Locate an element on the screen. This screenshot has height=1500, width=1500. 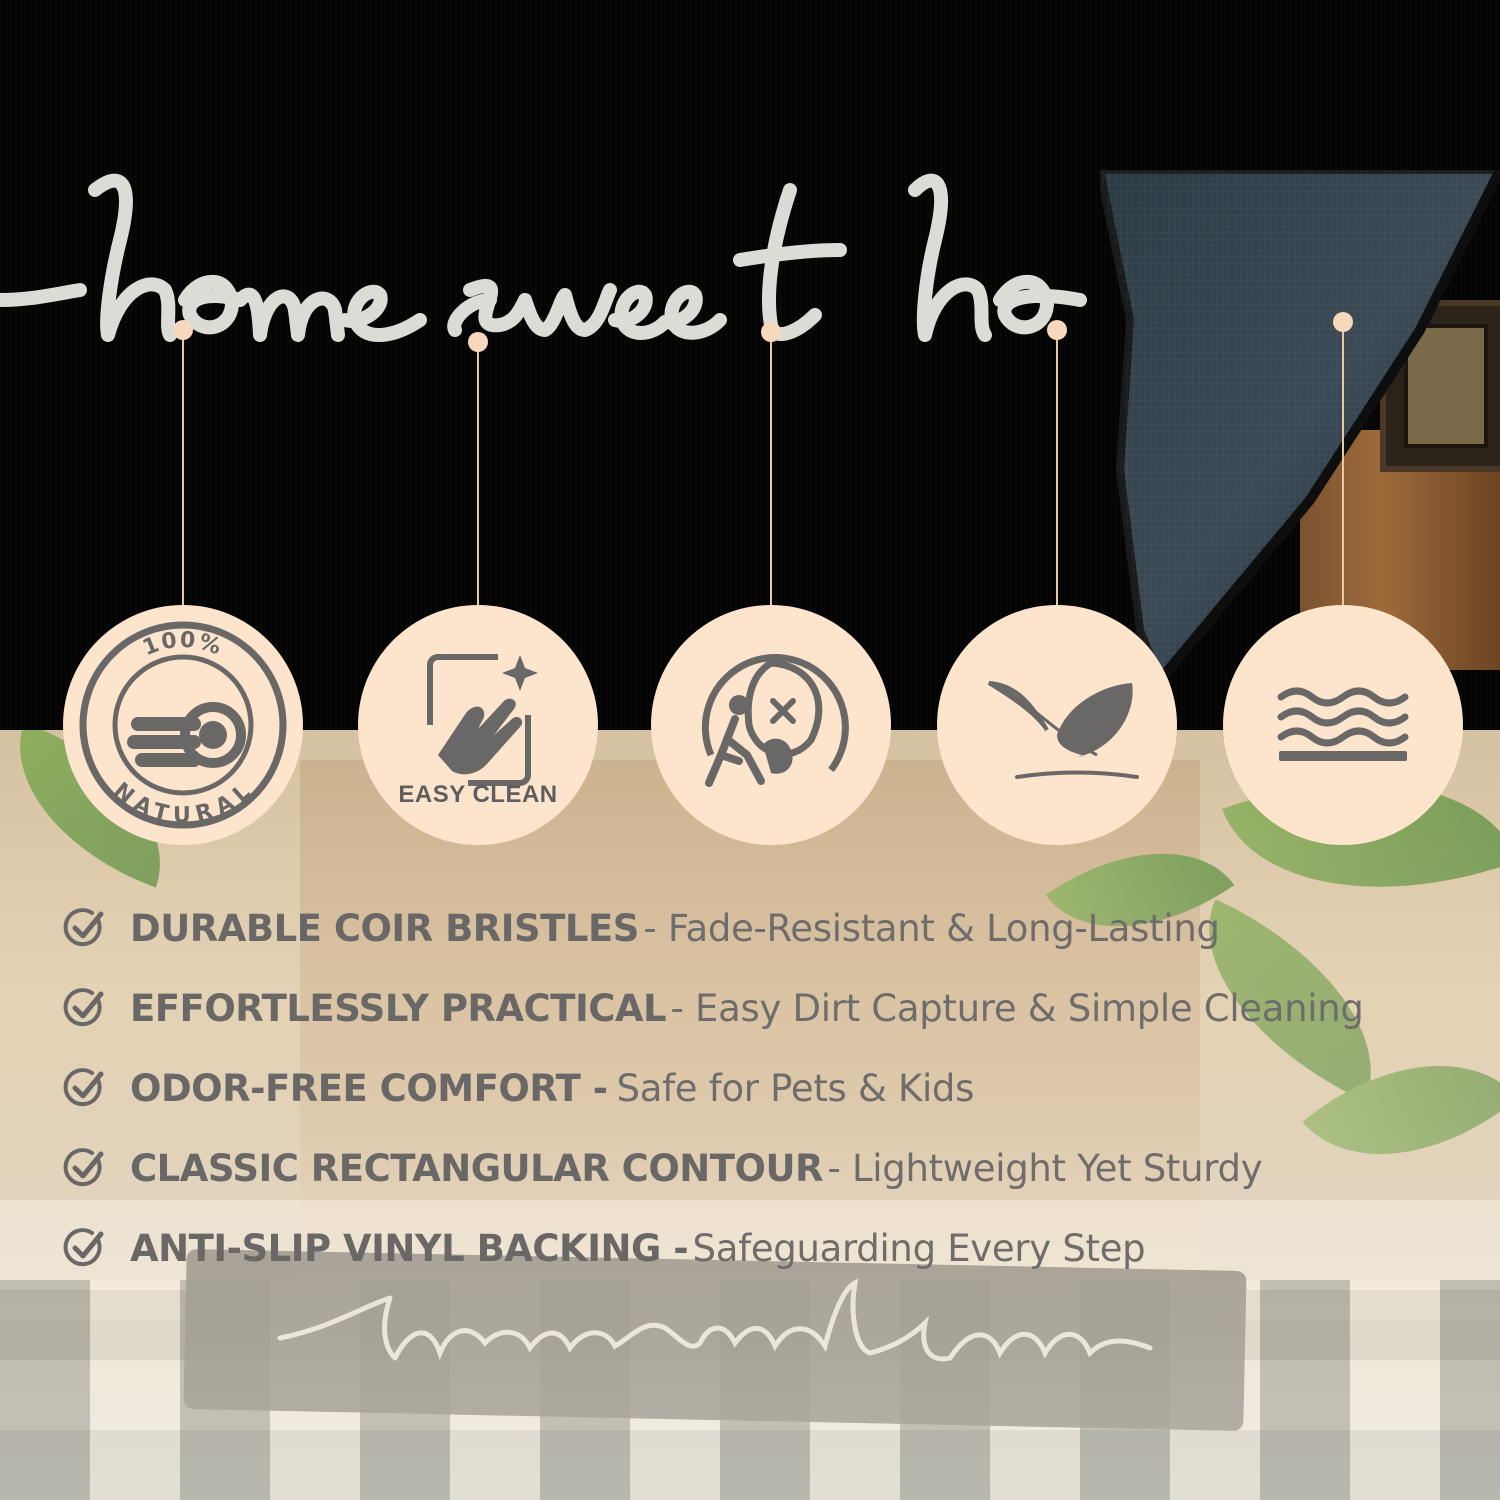
svg-text: NATURAL is located at coordinates (183, 803).